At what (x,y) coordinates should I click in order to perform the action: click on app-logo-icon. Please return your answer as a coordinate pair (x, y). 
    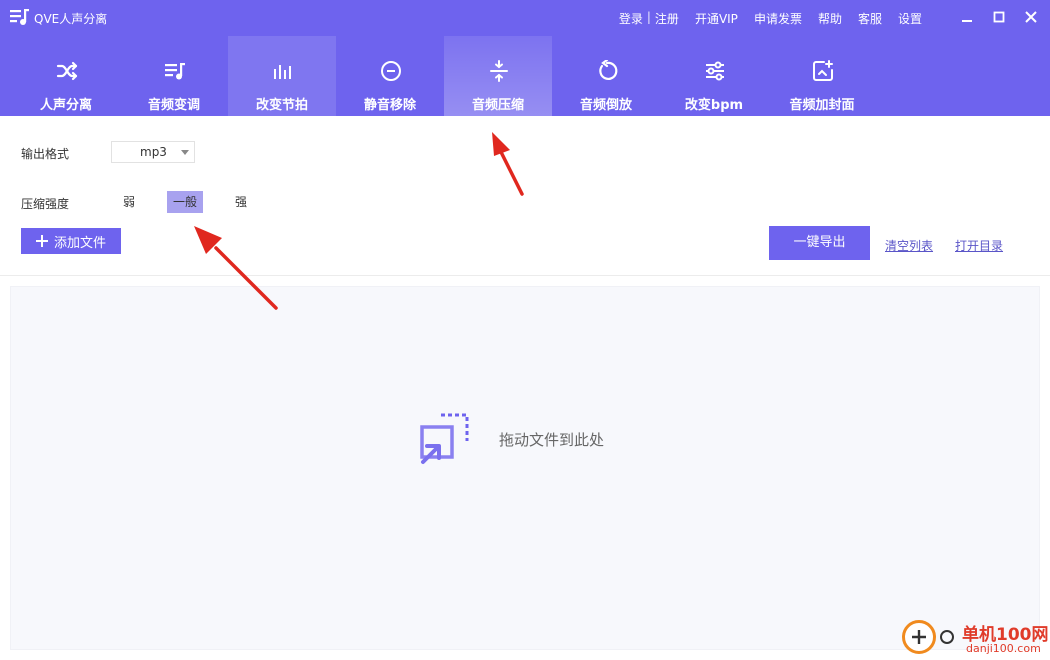
    Looking at the image, I should click on (19, 17).